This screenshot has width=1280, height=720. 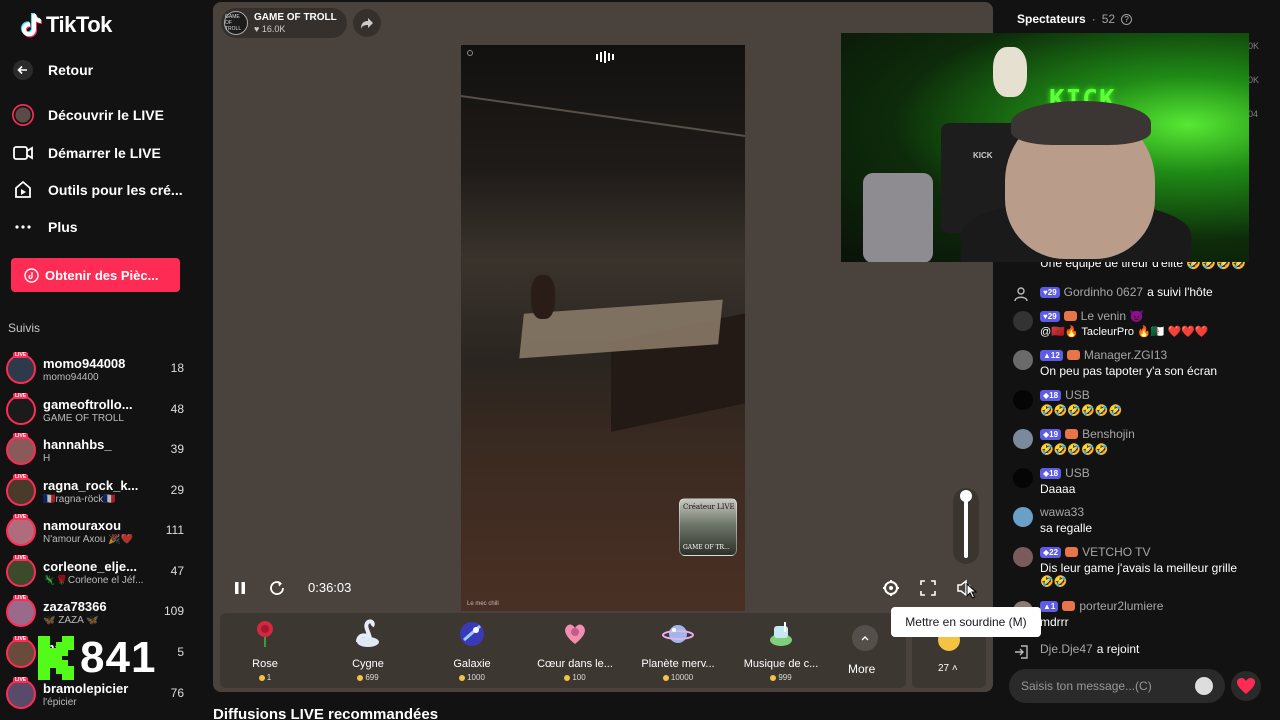 I want to click on gift-swan: Cygne 699, so click(x=368, y=649).